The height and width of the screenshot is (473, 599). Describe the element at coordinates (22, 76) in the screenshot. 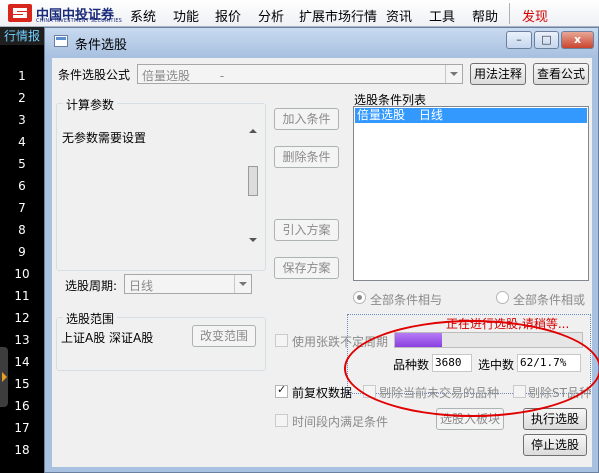

I see `row-number: 1` at that location.